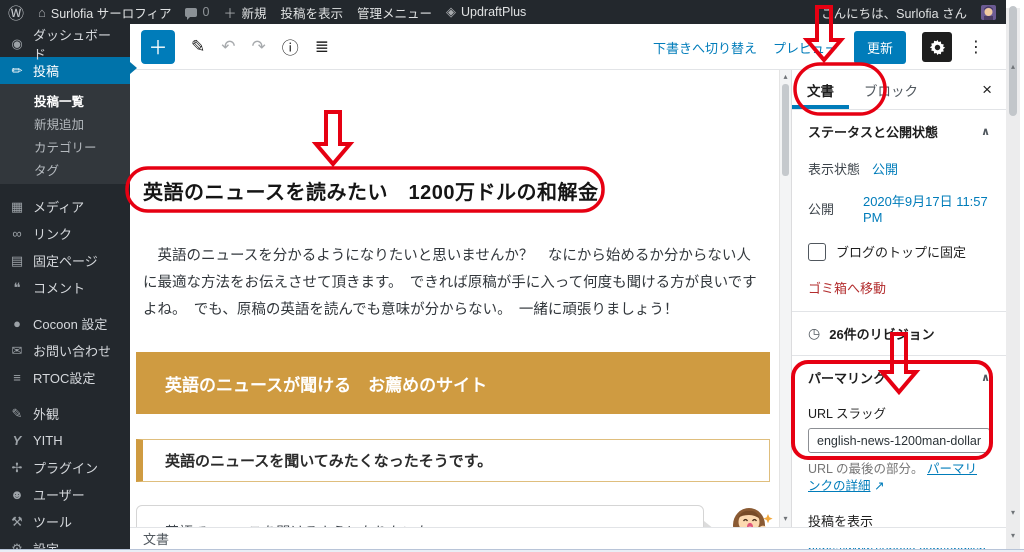  I want to click on browser-scrollbar: ▴ ▾ ▾, so click(1014, 276).